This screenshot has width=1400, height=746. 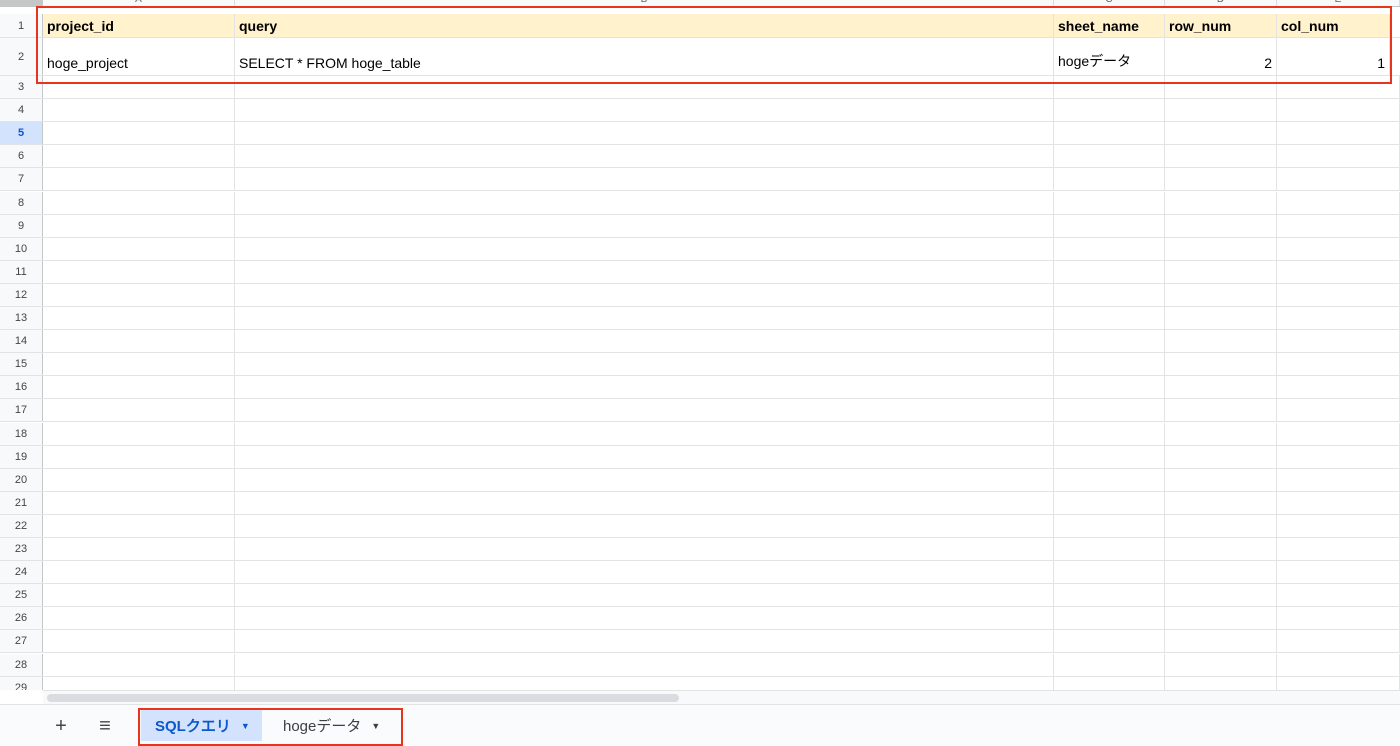 I want to click on caret-down-icon: ▼, so click(x=245, y=726).